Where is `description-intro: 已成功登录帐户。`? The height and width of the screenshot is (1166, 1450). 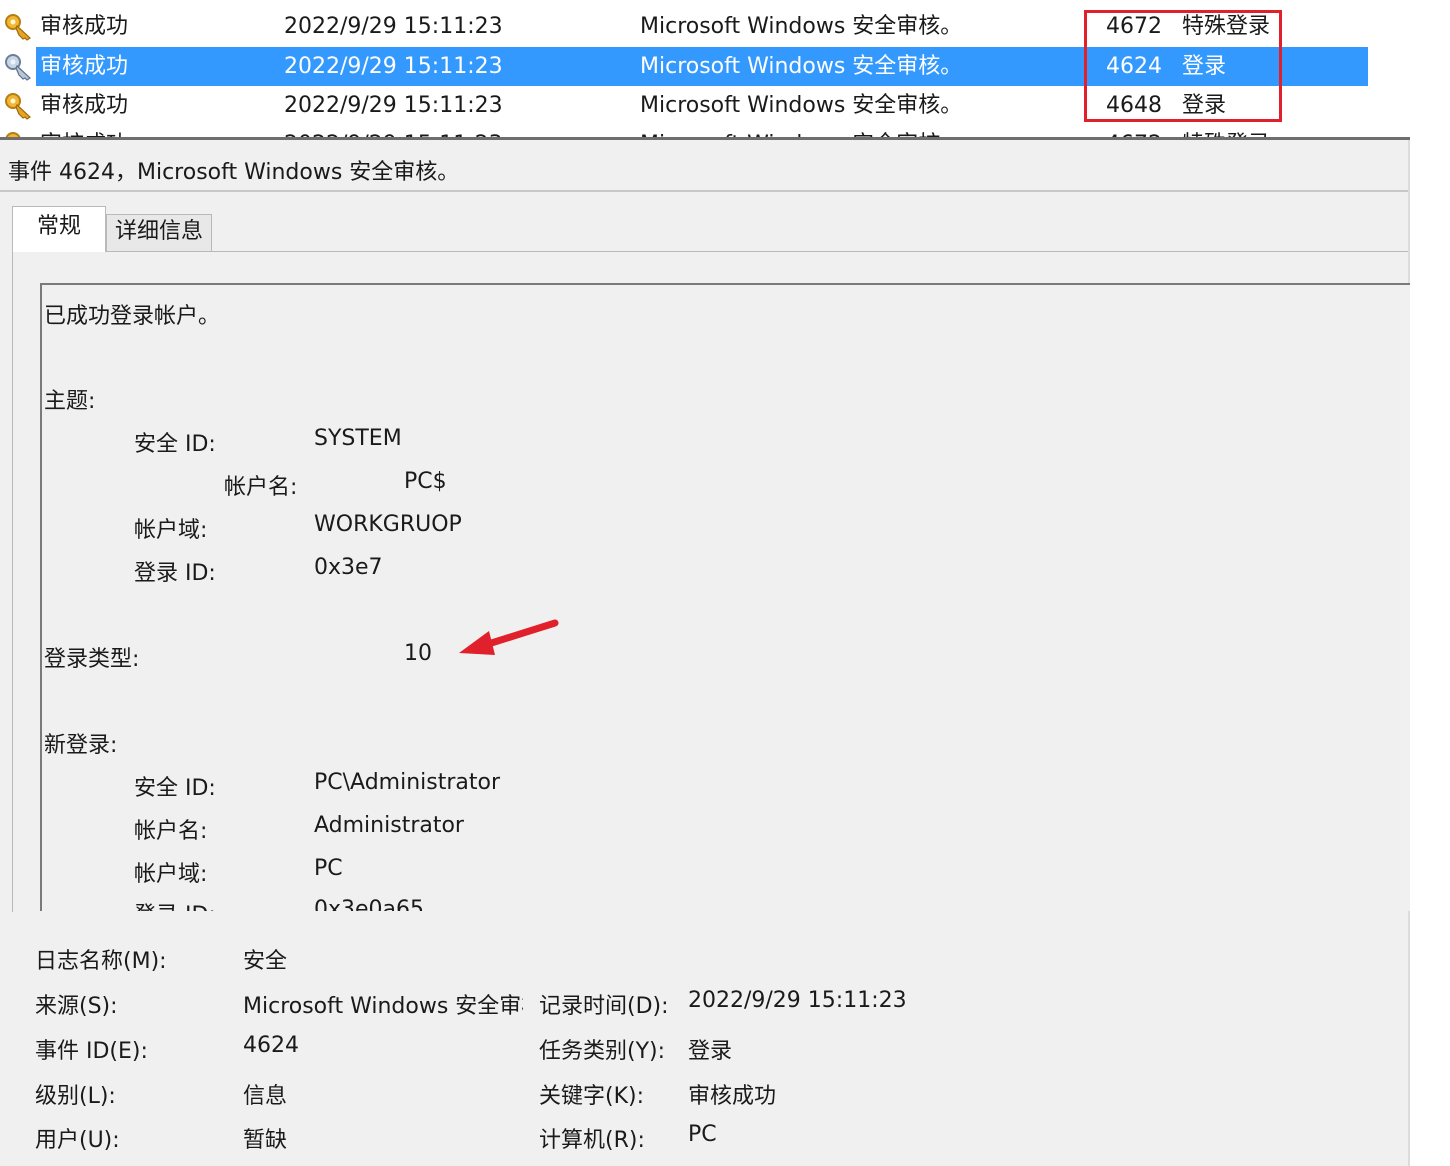
description-intro: 已成功登录帐户。 is located at coordinates (132, 316).